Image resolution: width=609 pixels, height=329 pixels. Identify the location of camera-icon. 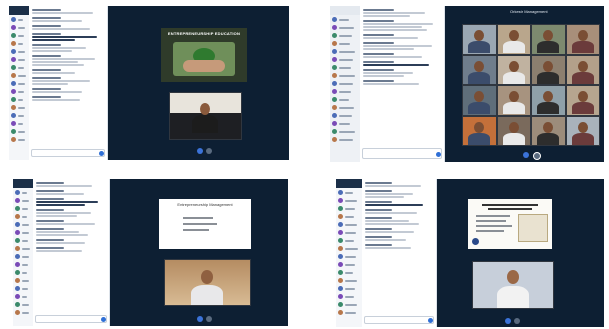
(537, 156).